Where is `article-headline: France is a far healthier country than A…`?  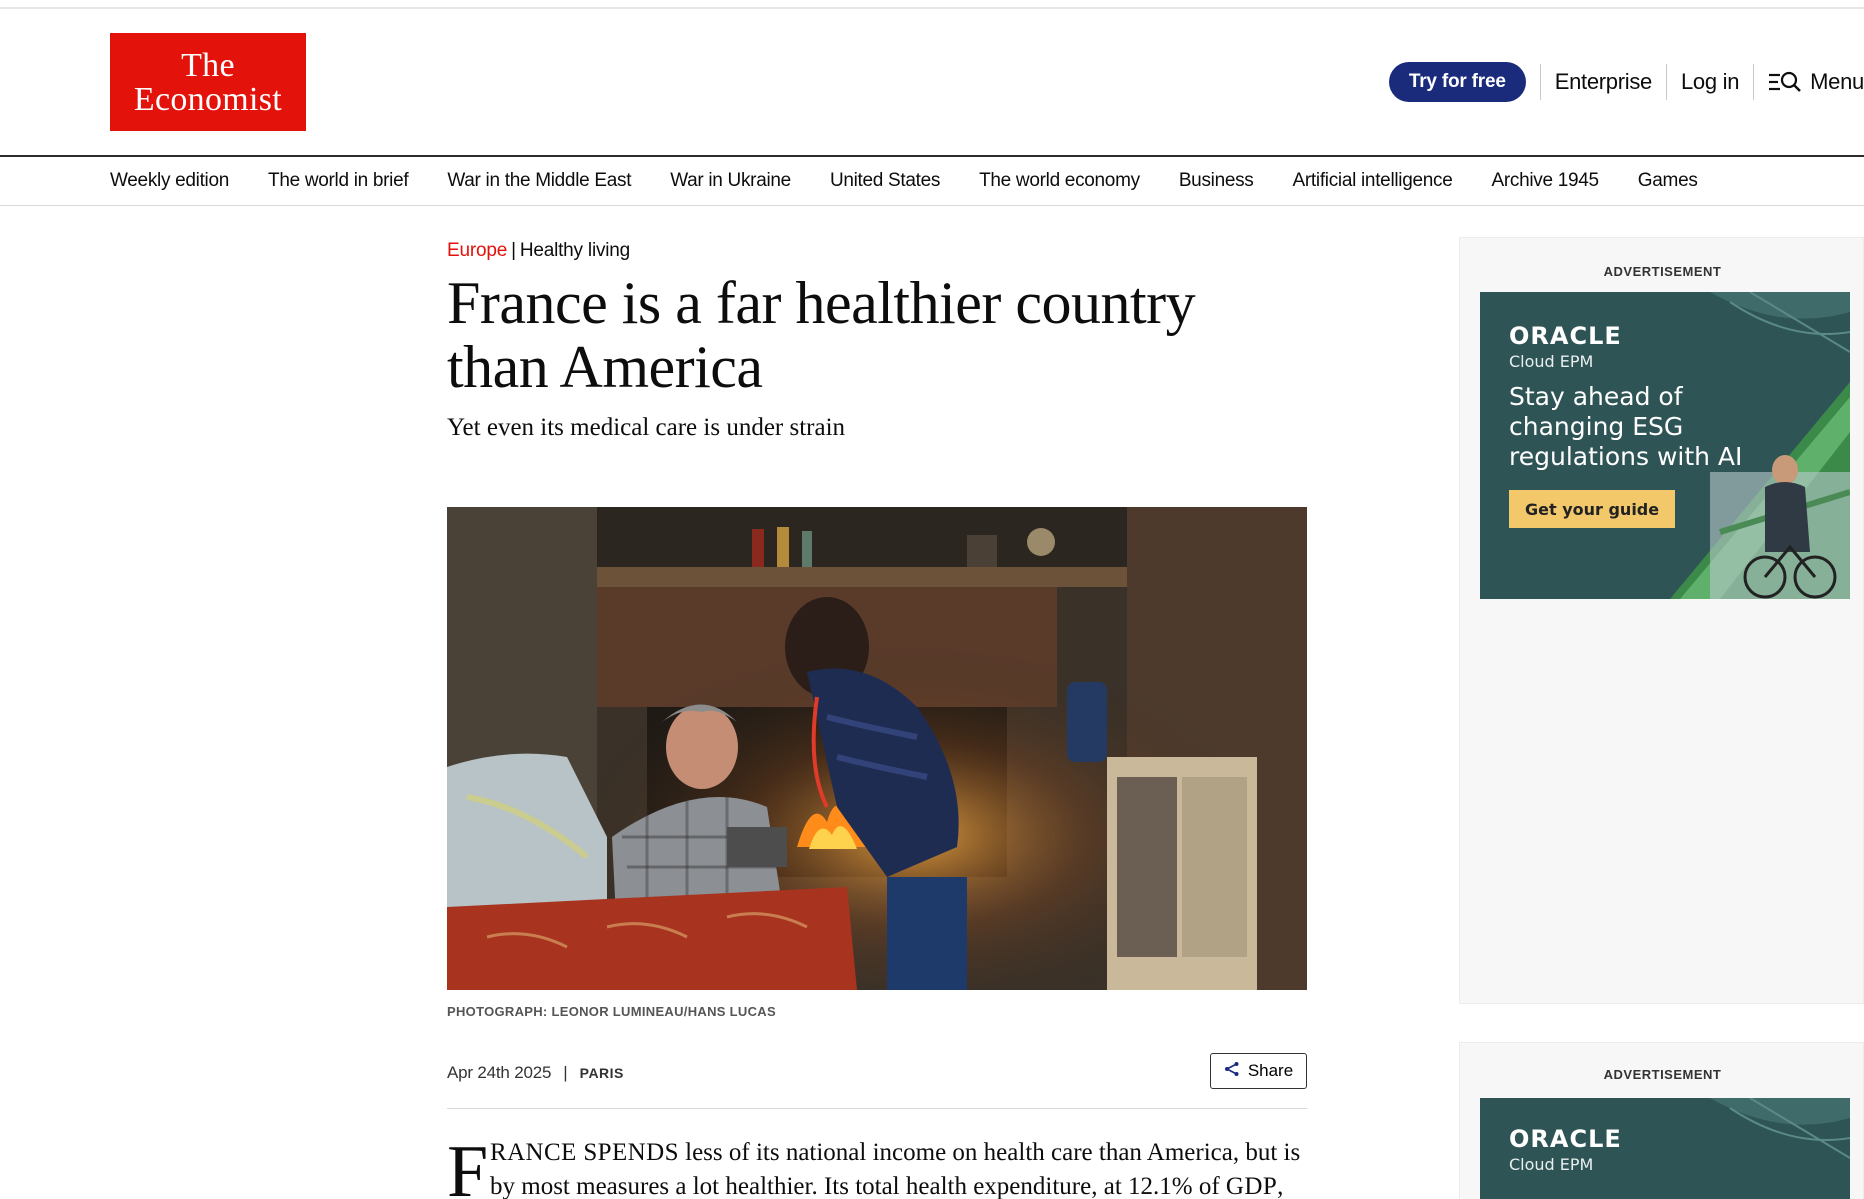 article-headline: France is a far healthier country than A… is located at coordinates (821, 335).